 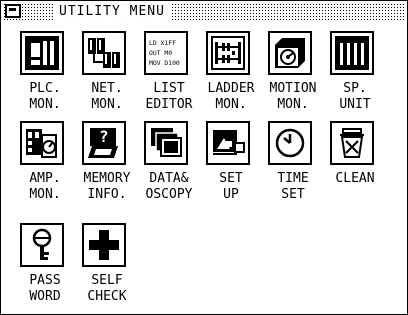 What do you see at coordinates (352, 53) in the screenshot?
I see `special-unit-icon` at bounding box center [352, 53].